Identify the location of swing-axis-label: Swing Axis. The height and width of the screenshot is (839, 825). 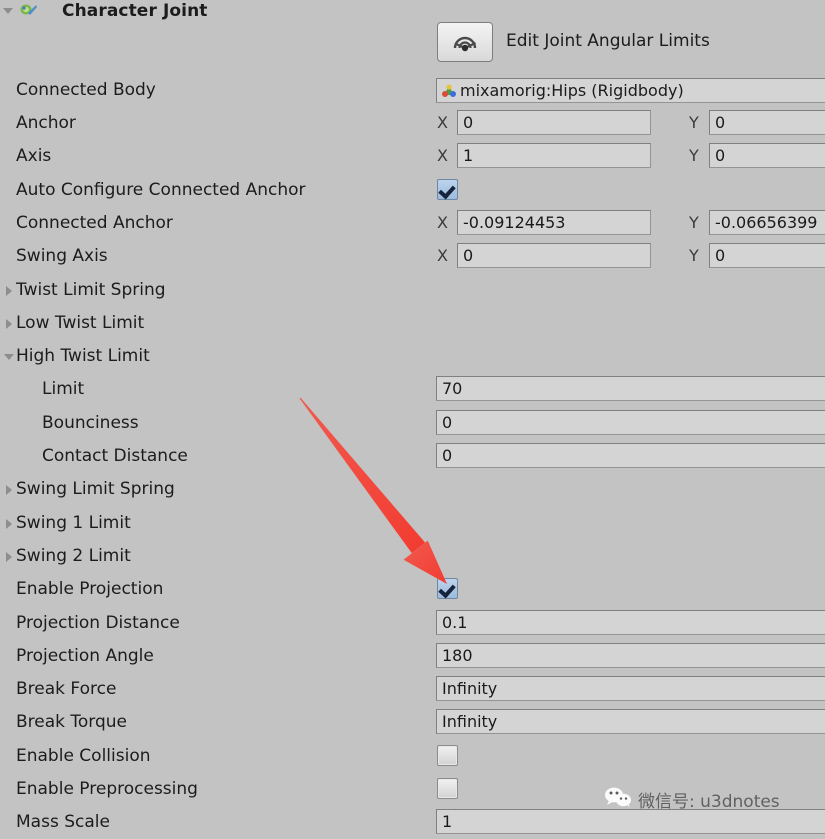
(62, 256).